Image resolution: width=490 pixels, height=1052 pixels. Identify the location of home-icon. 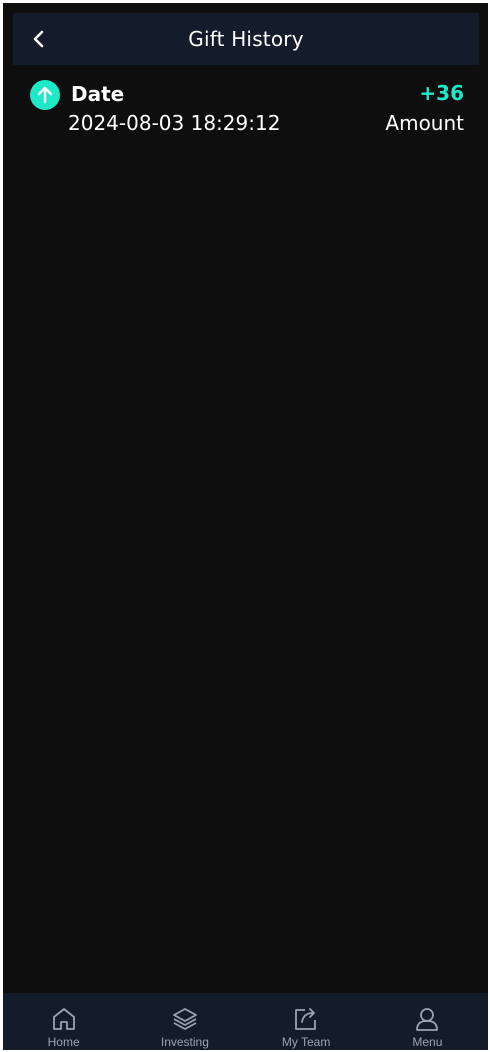
(64, 1019).